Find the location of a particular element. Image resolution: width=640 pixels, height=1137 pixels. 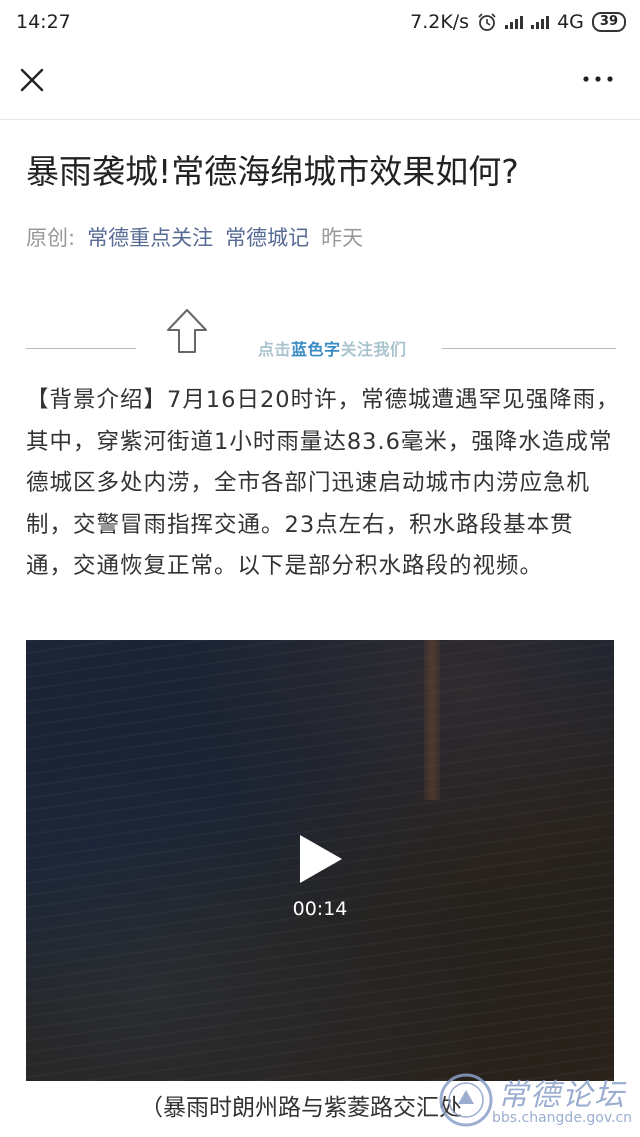

video-caption: （暴雨时朗州路与紫菱路交汇处 is located at coordinates (301, 1108).